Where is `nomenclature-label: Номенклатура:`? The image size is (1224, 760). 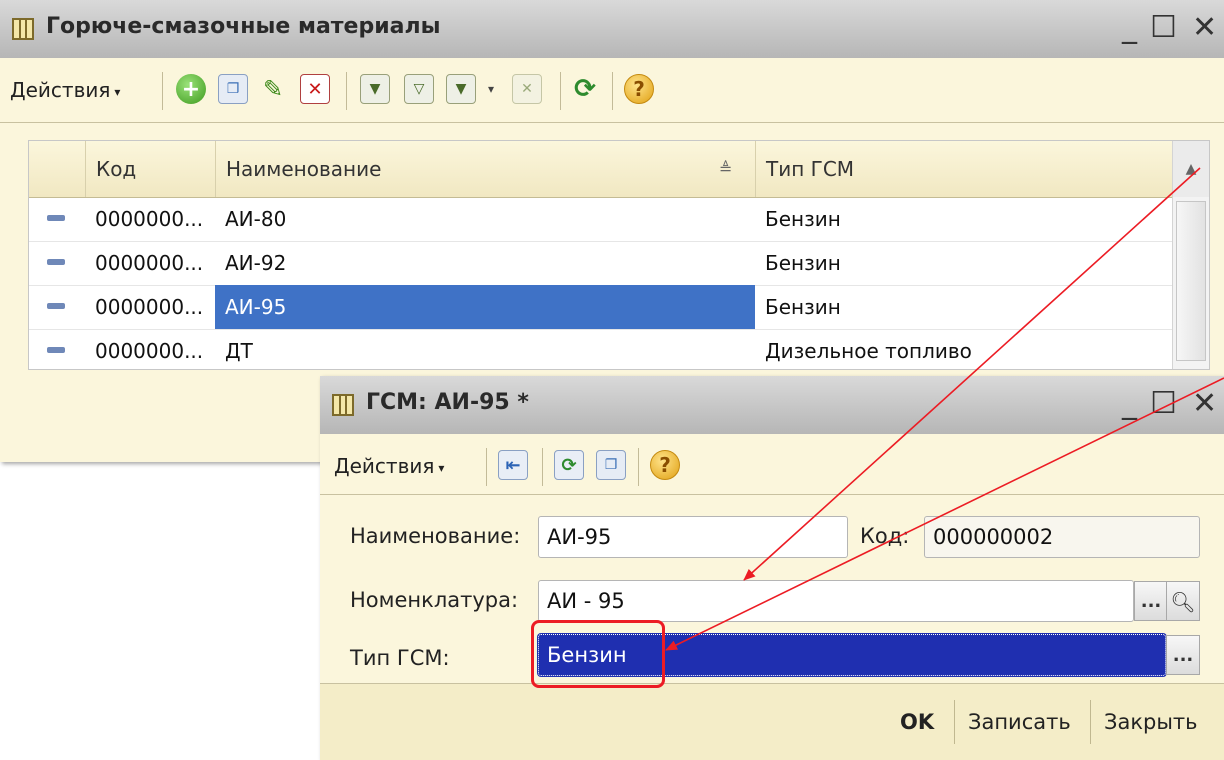
nomenclature-label: Номенклатура: is located at coordinates (434, 600).